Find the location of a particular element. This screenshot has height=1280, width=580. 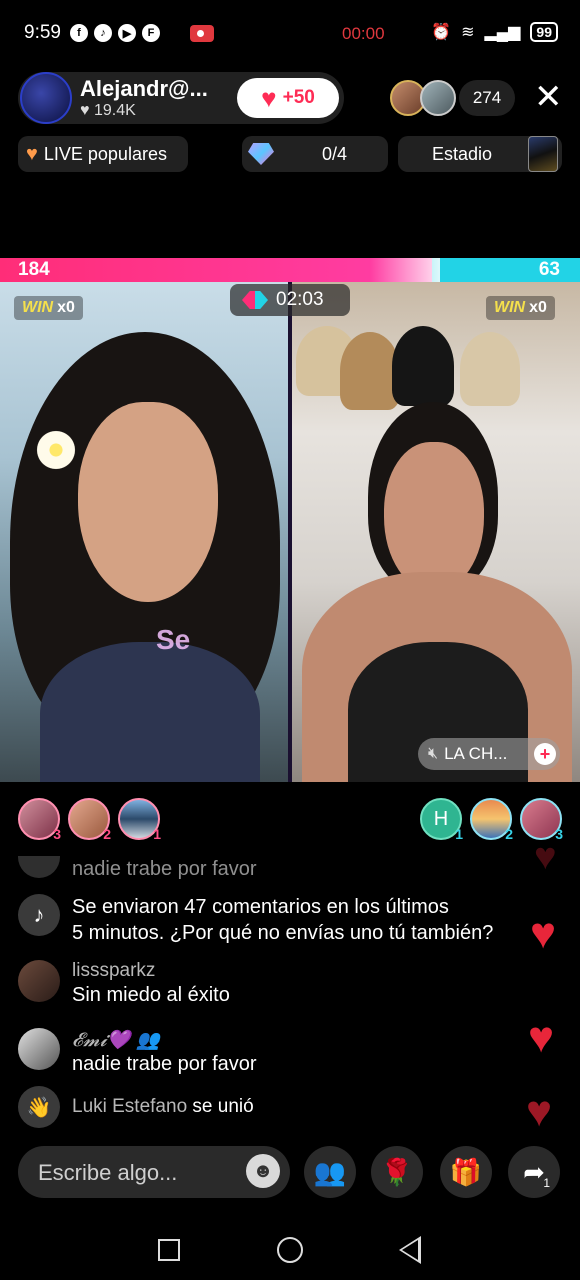

record-timer: 00:00 is located at coordinates (363, 33).